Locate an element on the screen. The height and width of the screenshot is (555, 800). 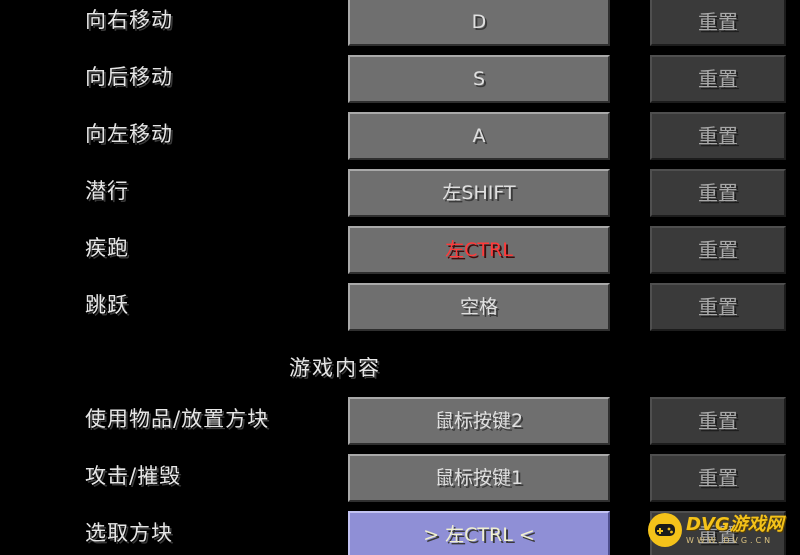
control-row-use-item: 使用物品/放置方块 鼠标按键2 重置 is located at coordinates (400, 422).